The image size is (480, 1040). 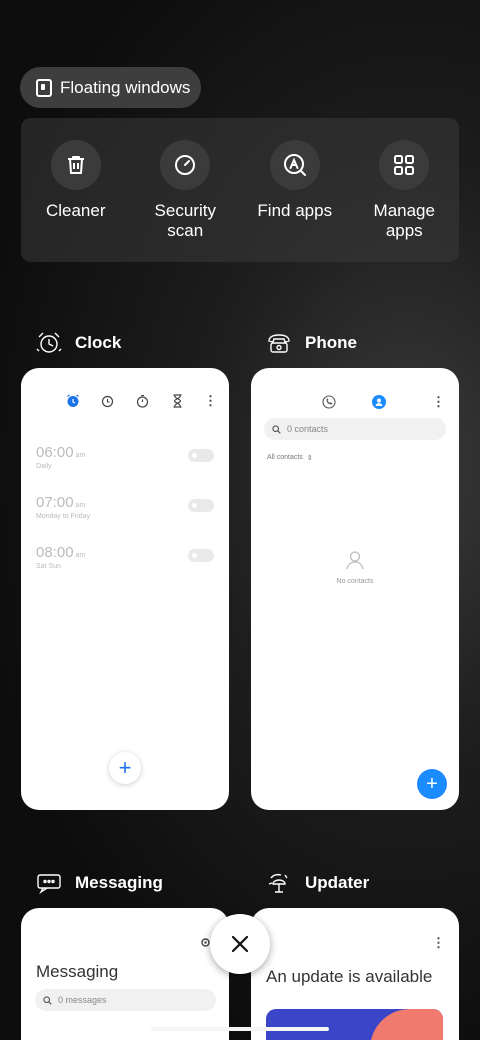 I want to click on update-available-title: An update is available, so click(x=349, y=976).